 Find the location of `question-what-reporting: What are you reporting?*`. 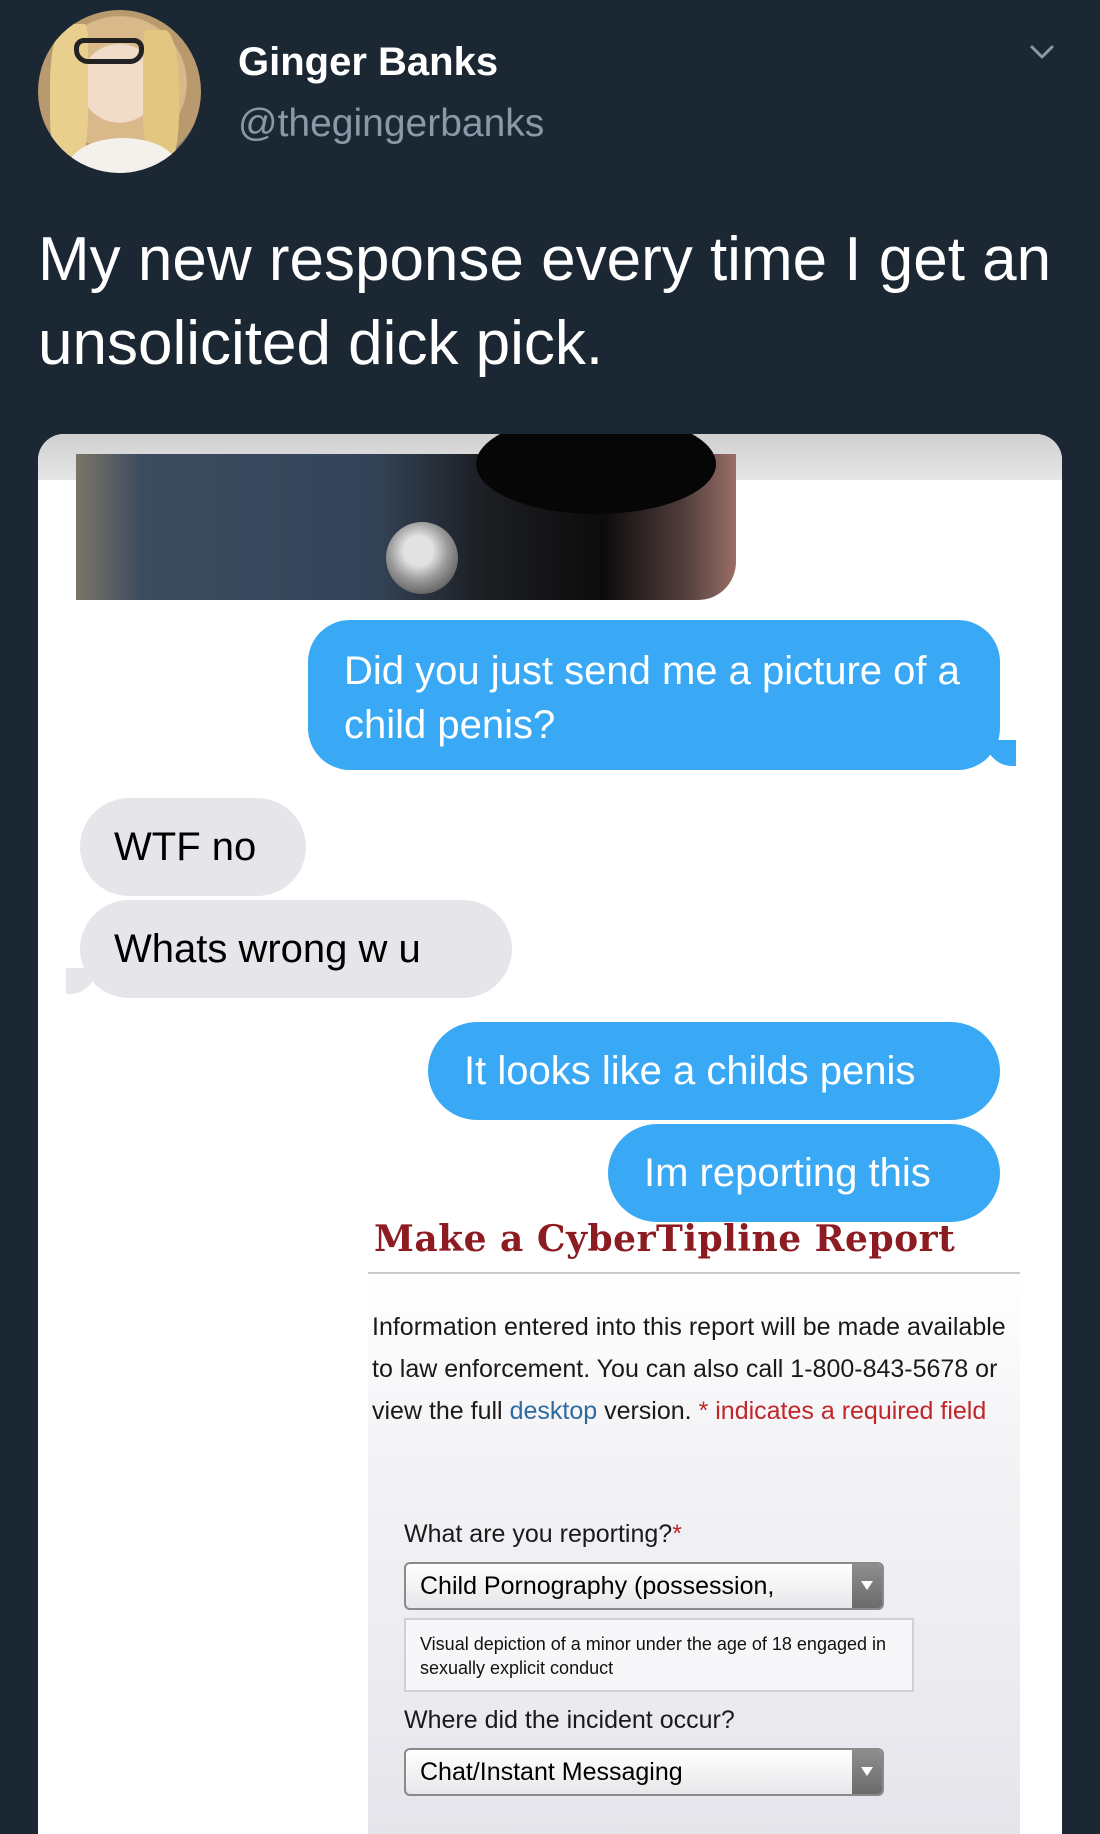

question-what-reporting: What are you reporting?* is located at coordinates (543, 1534).